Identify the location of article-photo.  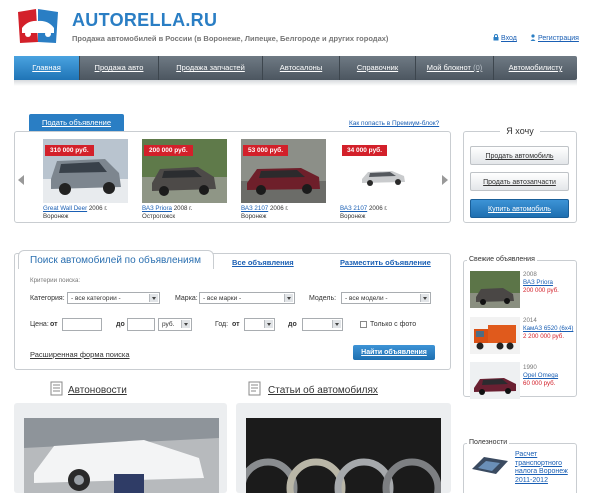
(343, 455).